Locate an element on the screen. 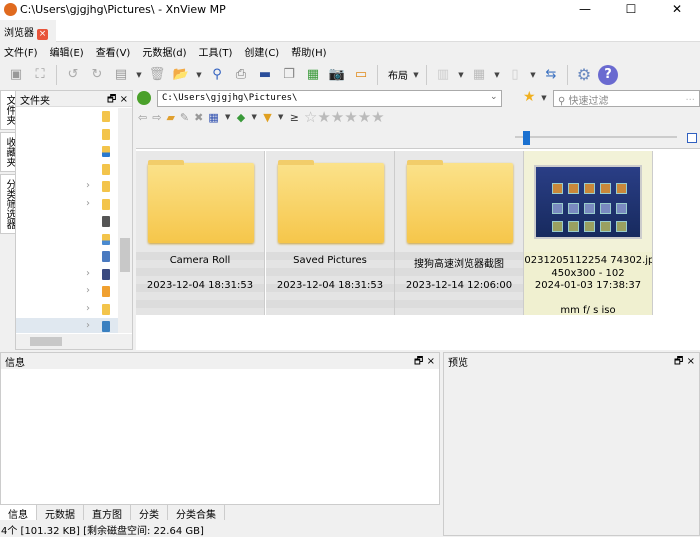 Image resolution: width=700 pixels, height=537 pixels. menu-view: 查看(V) is located at coordinates (113, 51).